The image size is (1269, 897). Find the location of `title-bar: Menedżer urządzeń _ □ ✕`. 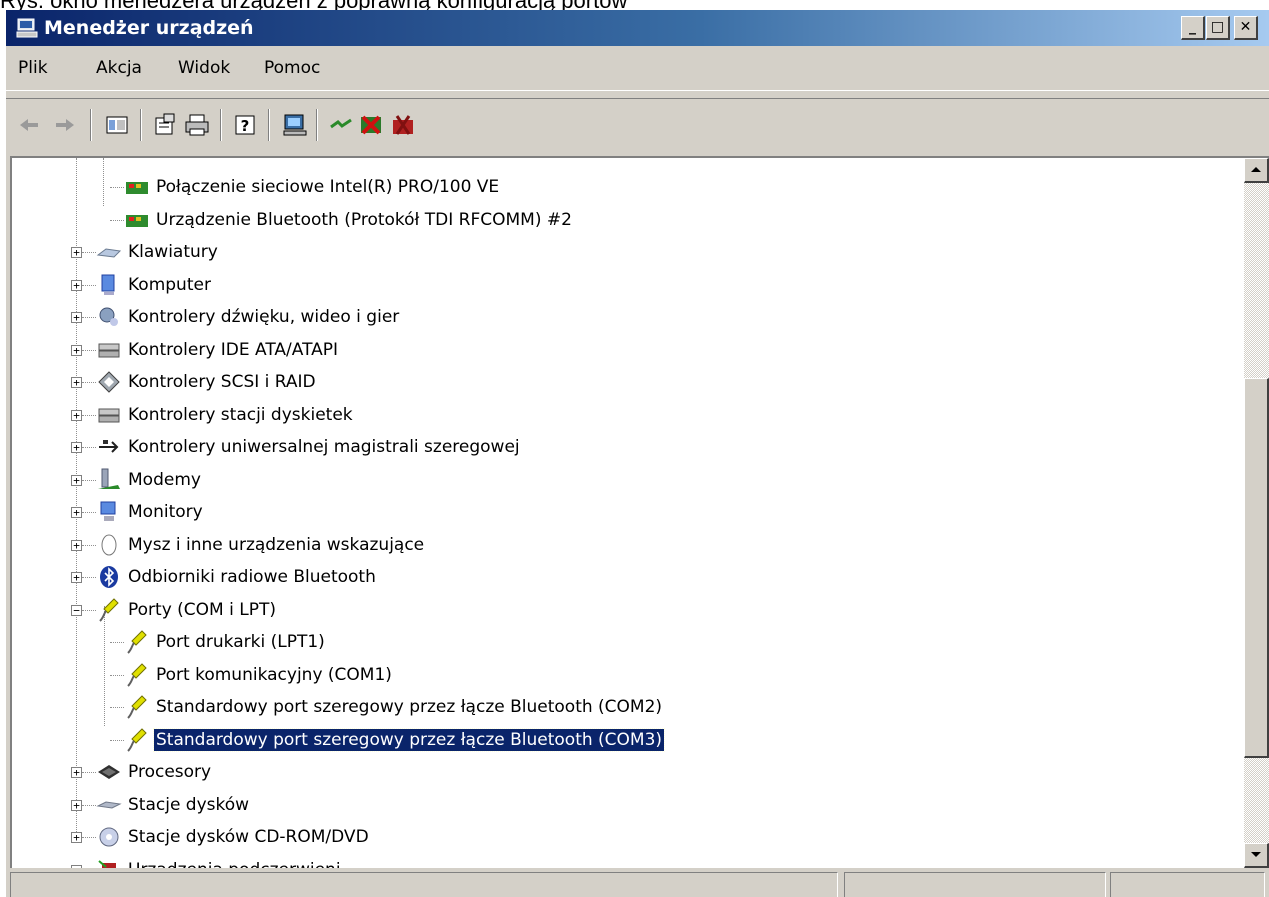

title-bar: Menedżer urządzeń _ □ ✕ is located at coordinates (637, 28).